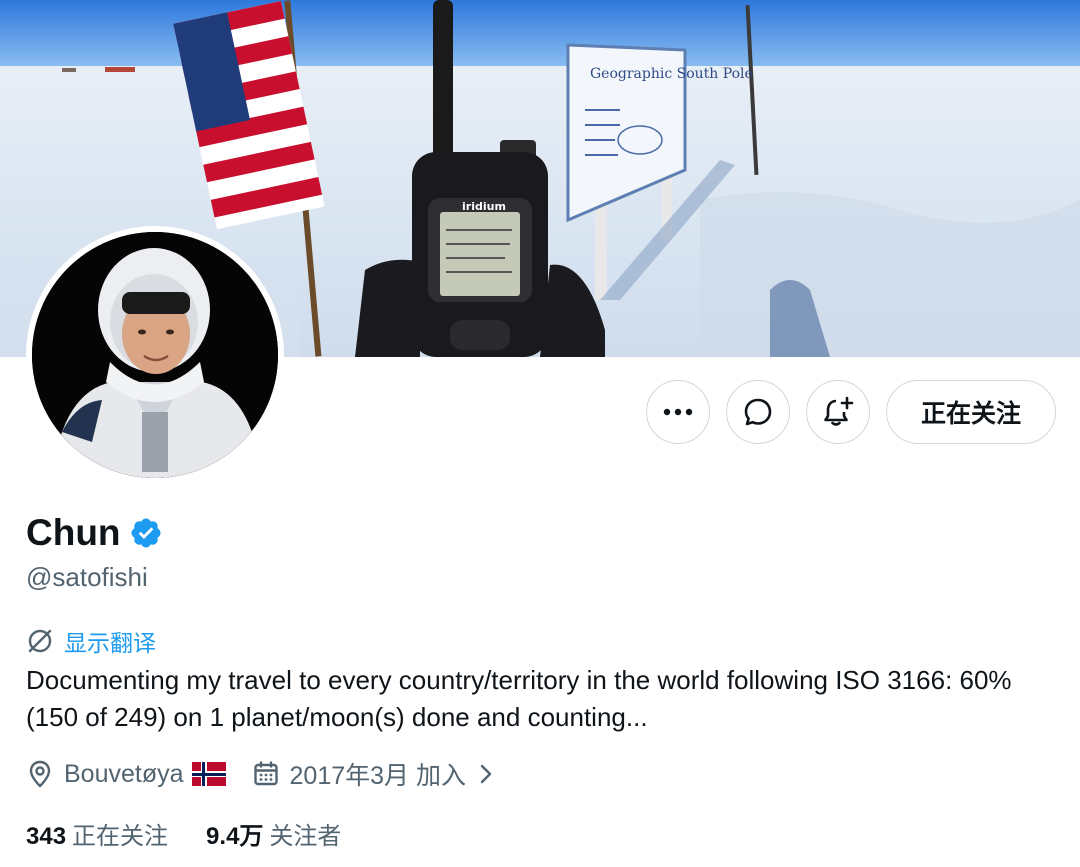 This screenshot has width=1080, height=867. I want to click on join-date: 2017年3月 加入, so click(379, 774).